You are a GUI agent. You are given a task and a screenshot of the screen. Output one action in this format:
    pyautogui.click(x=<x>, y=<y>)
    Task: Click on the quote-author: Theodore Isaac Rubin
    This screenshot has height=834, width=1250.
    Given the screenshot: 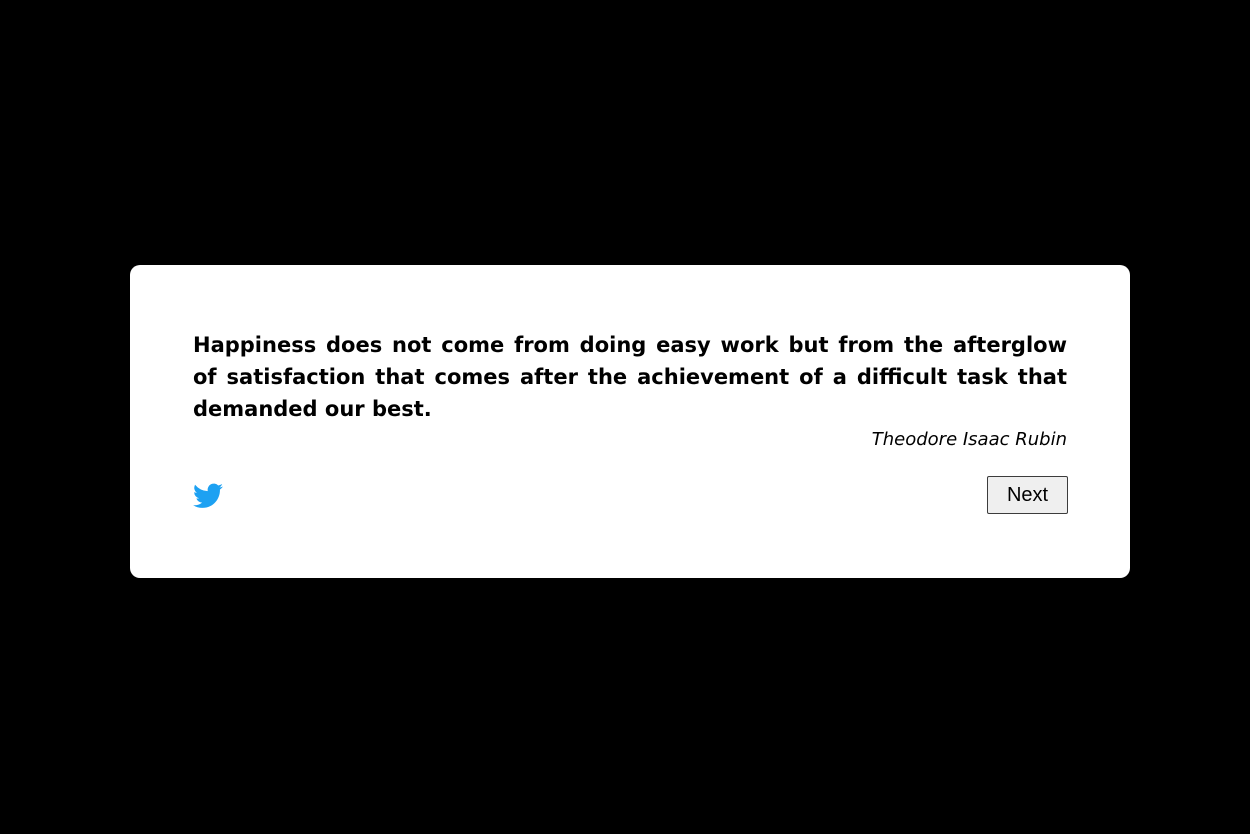 What is the action you would take?
    pyautogui.click(x=969, y=439)
    